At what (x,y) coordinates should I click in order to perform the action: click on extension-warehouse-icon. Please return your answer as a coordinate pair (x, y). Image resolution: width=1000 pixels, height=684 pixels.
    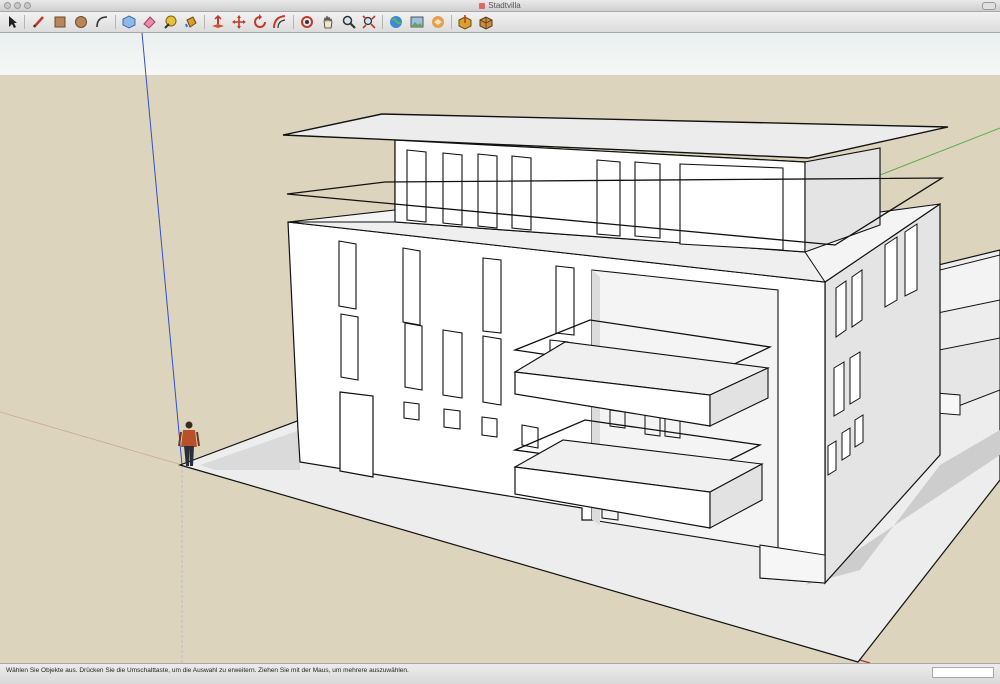
    Looking at the image, I should click on (486, 23).